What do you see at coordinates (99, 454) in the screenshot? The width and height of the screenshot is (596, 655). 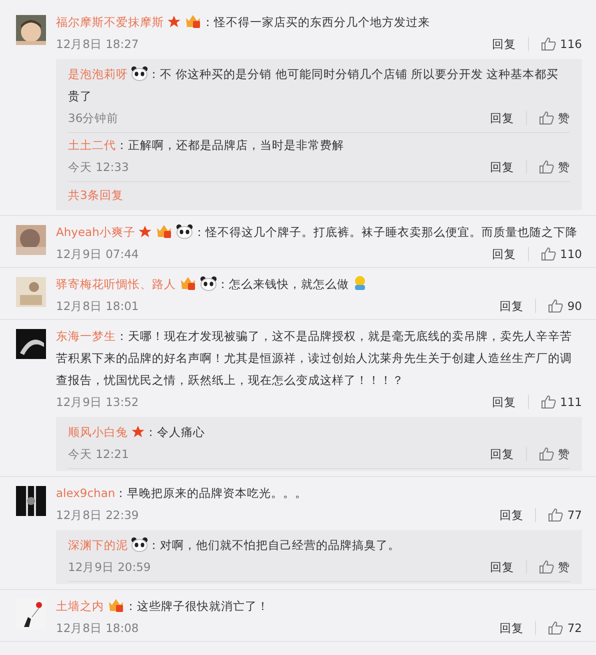 I see `timestamp: 今天 12:21` at bounding box center [99, 454].